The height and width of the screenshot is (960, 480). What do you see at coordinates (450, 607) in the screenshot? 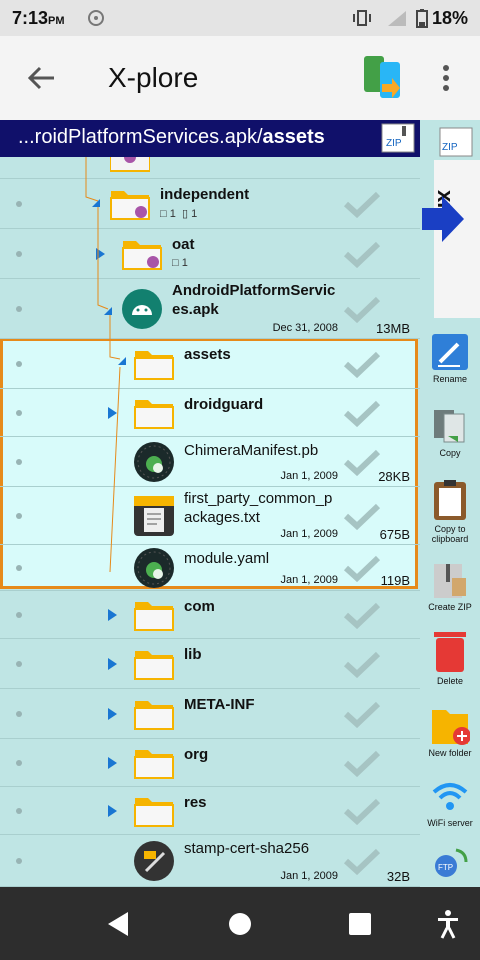
I see `tool-label: Create ZIP` at bounding box center [450, 607].